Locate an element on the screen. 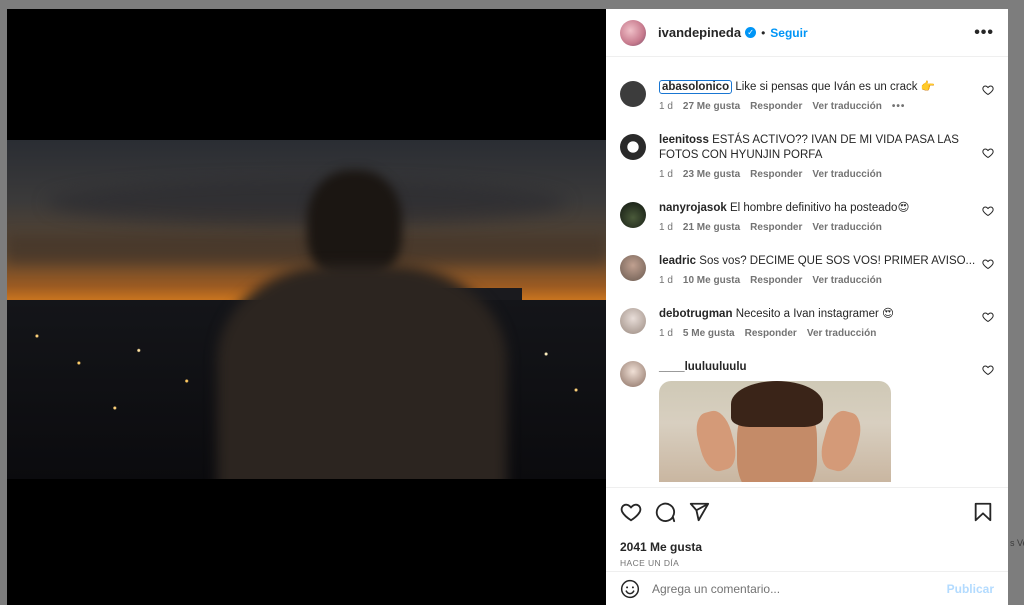 This screenshot has height=605, width=1024. gif-hair is located at coordinates (777, 404).